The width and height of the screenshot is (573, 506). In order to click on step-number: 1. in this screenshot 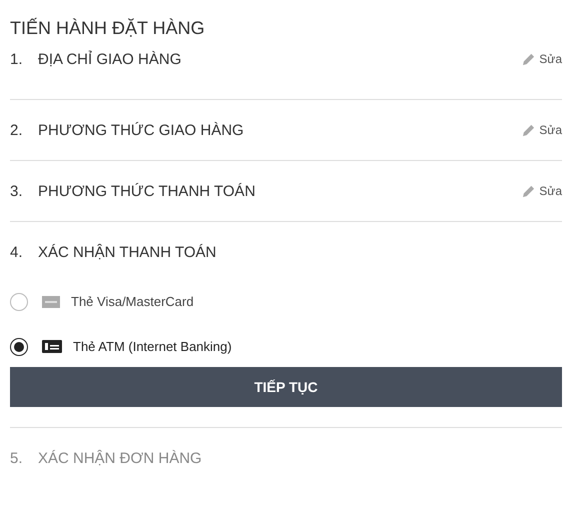, I will do `click(17, 59)`.